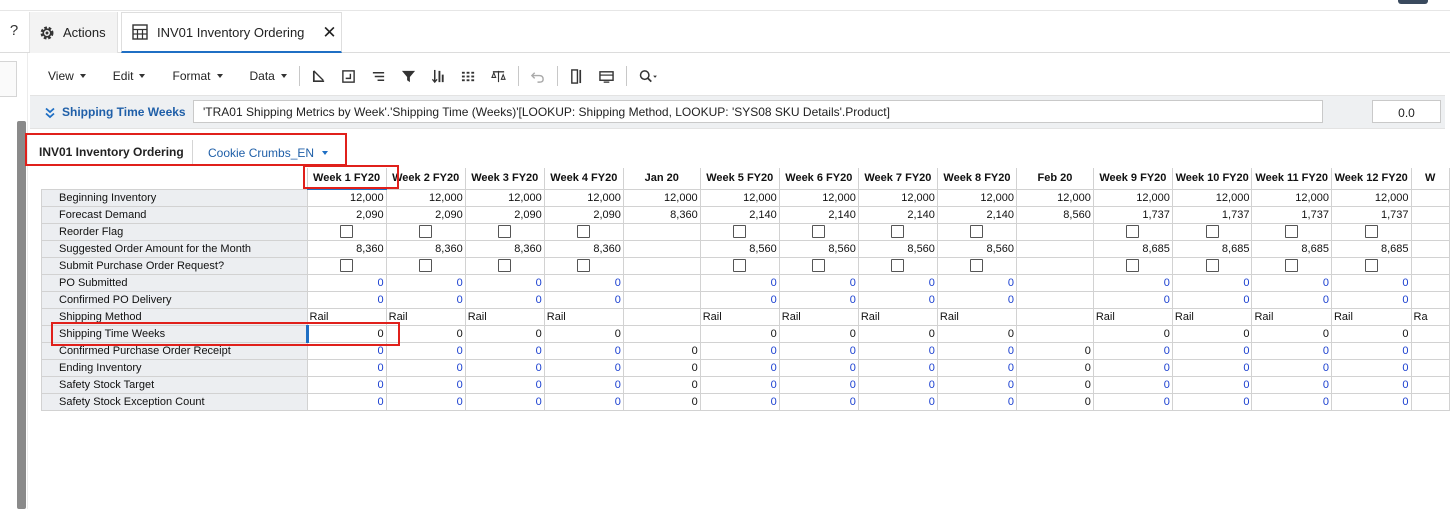 Image resolution: width=1450 pixels, height=509 pixels. Describe the element at coordinates (504, 179) in the screenshot. I see `column-header: Week 3 FY20` at that location.